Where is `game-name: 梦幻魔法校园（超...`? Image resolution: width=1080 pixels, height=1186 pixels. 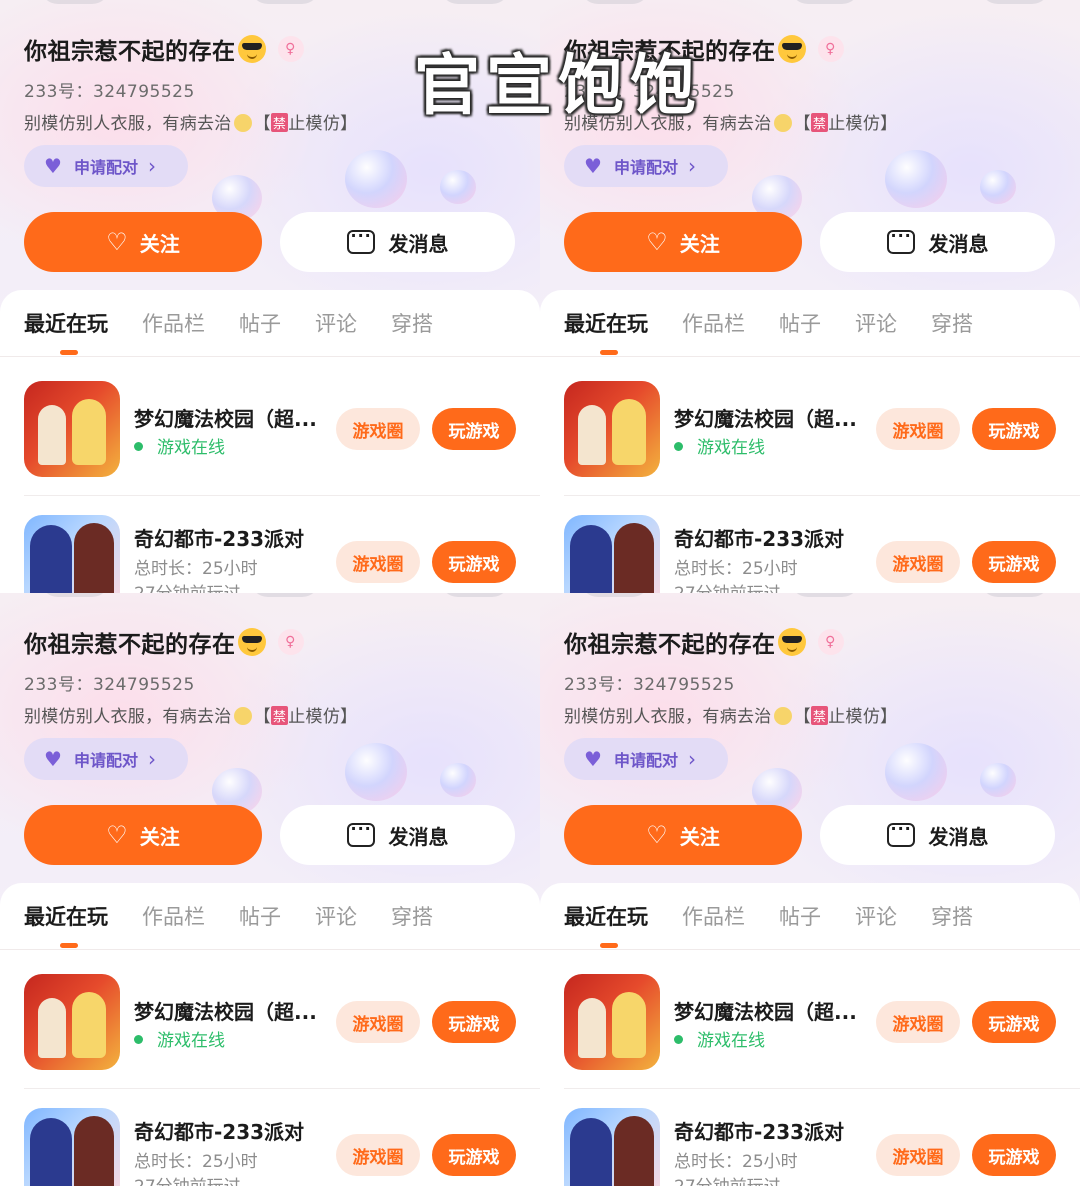
game-name: 梦幻魔法校园（超... is located at coordinates (225, 419).